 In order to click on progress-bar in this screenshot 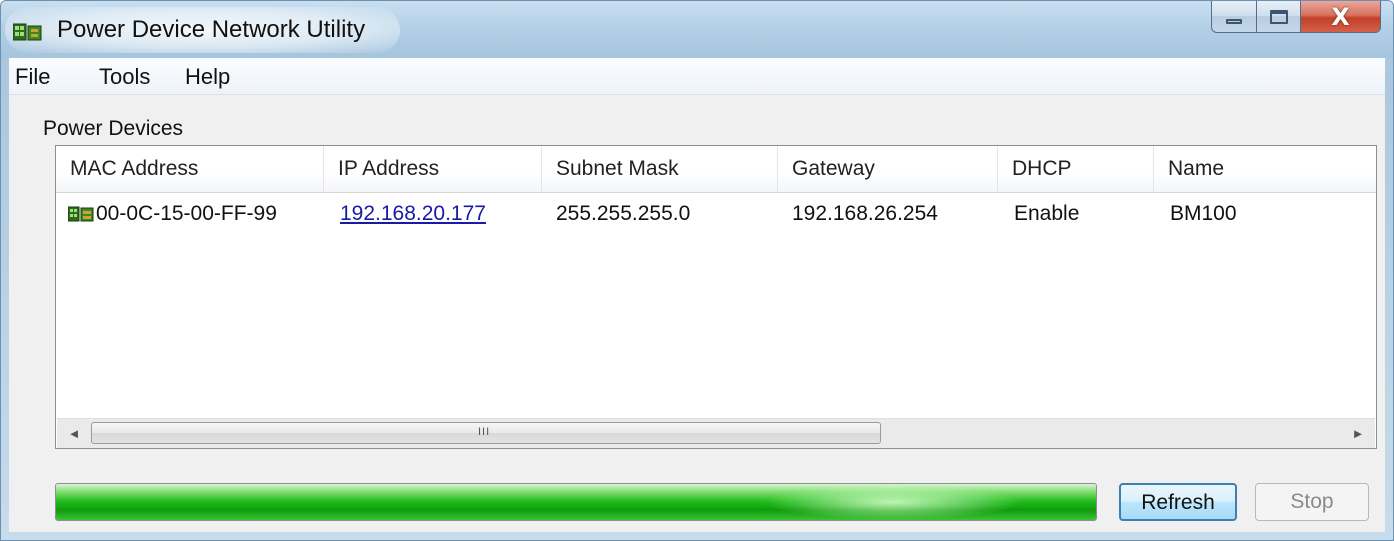, I will do `click(576, 502)`.